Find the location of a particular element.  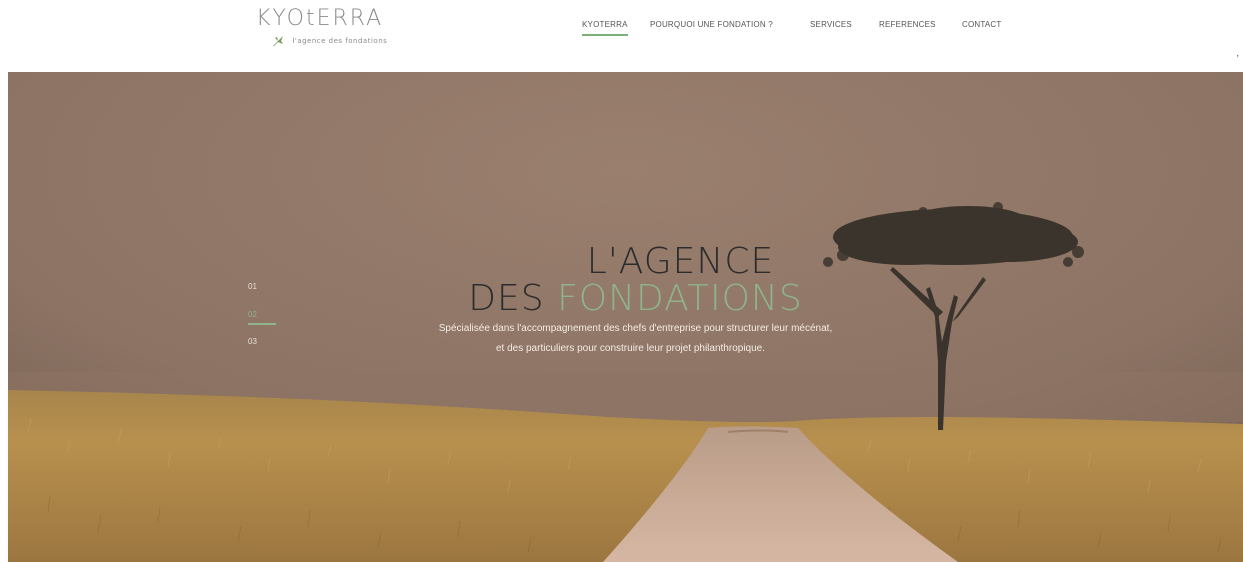

logo-tagline: l'agence des fondations is located at coordinates (340, 40).